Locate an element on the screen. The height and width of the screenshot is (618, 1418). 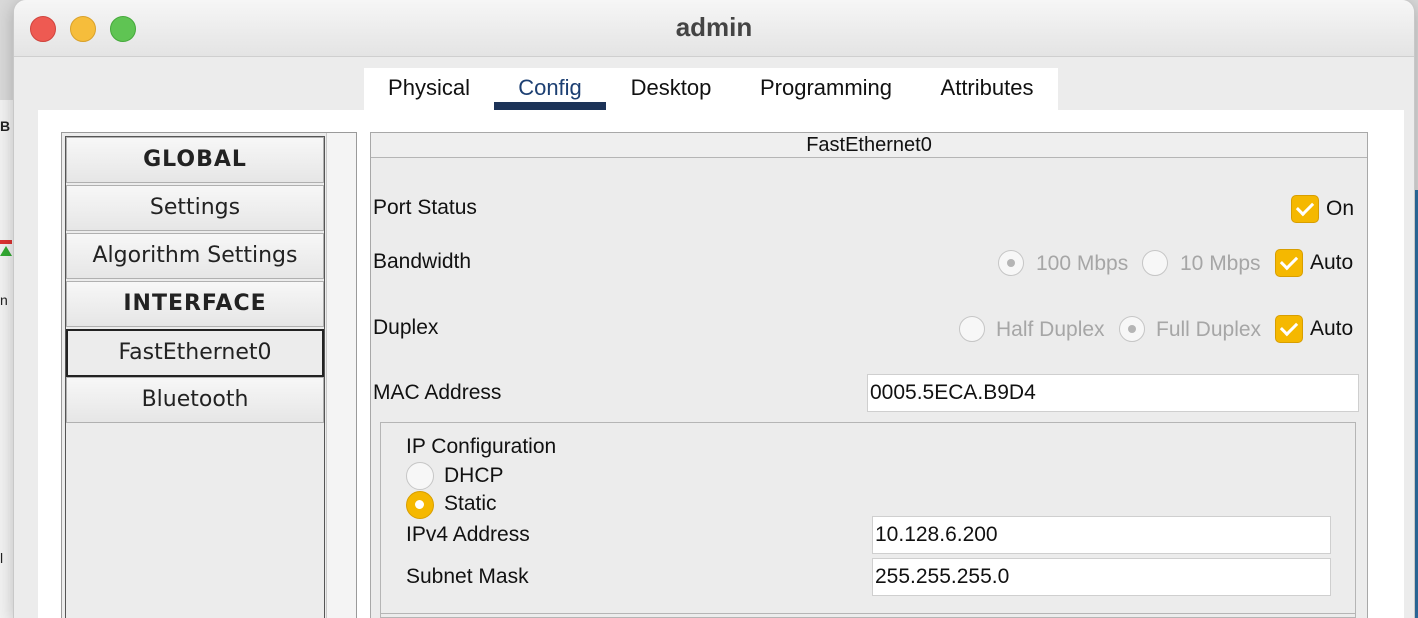
background-fragment: l is located at coordinates (2, 558).